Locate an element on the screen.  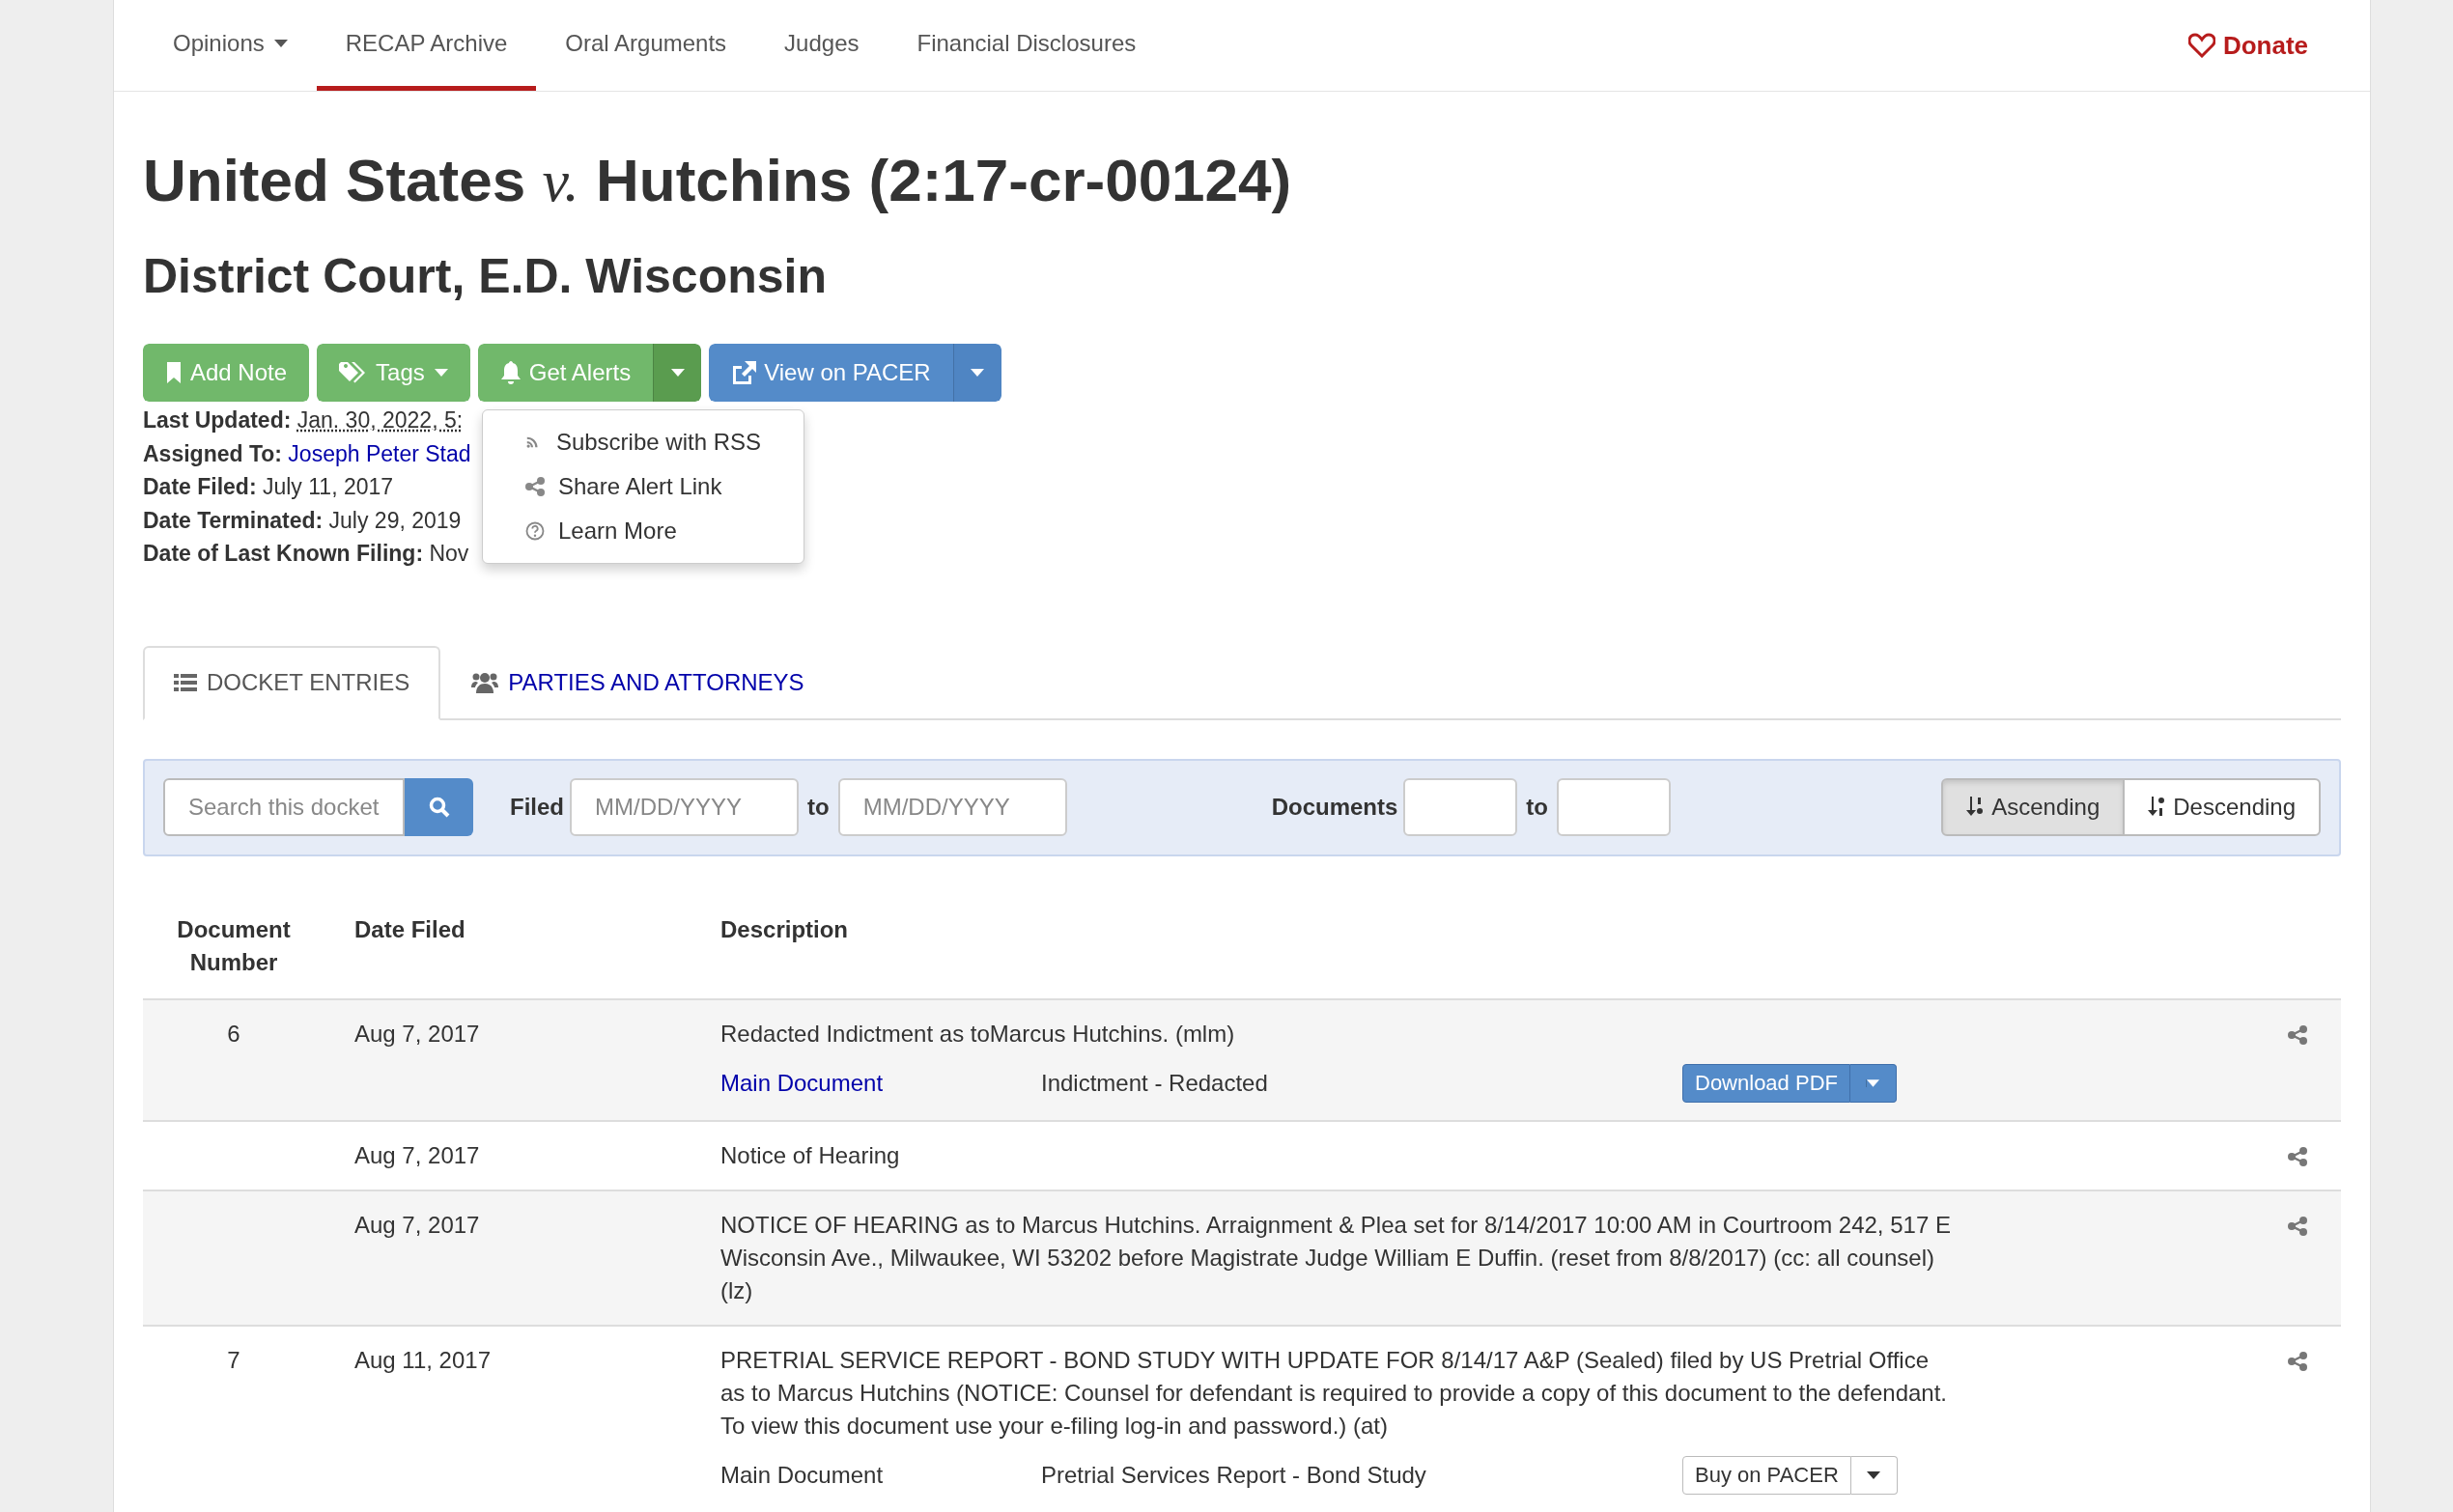
field-label: Assigned To: is located at coordinates (212, 453).